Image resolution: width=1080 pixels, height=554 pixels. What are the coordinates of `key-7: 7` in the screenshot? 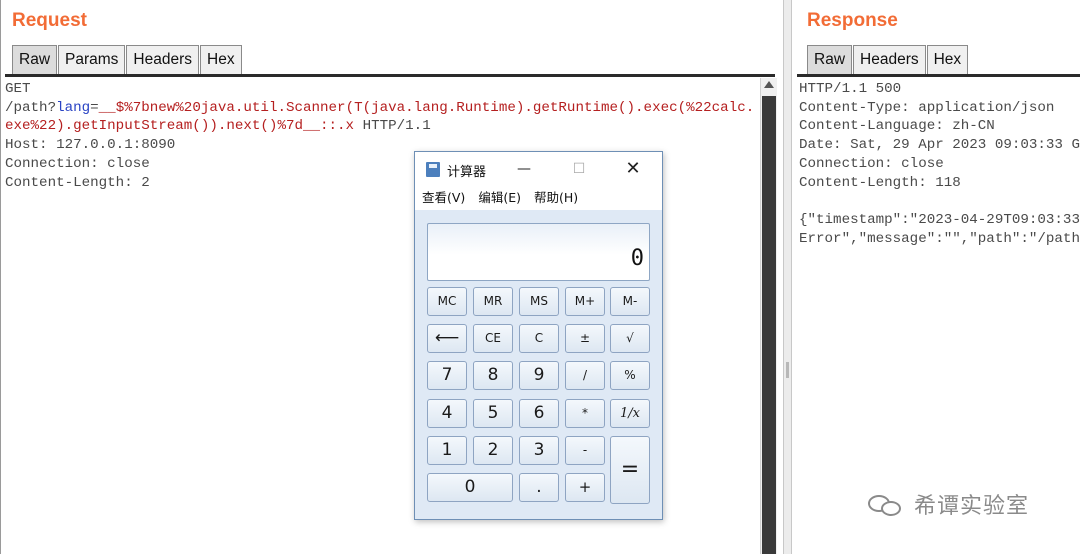 It's located at (447, 375).